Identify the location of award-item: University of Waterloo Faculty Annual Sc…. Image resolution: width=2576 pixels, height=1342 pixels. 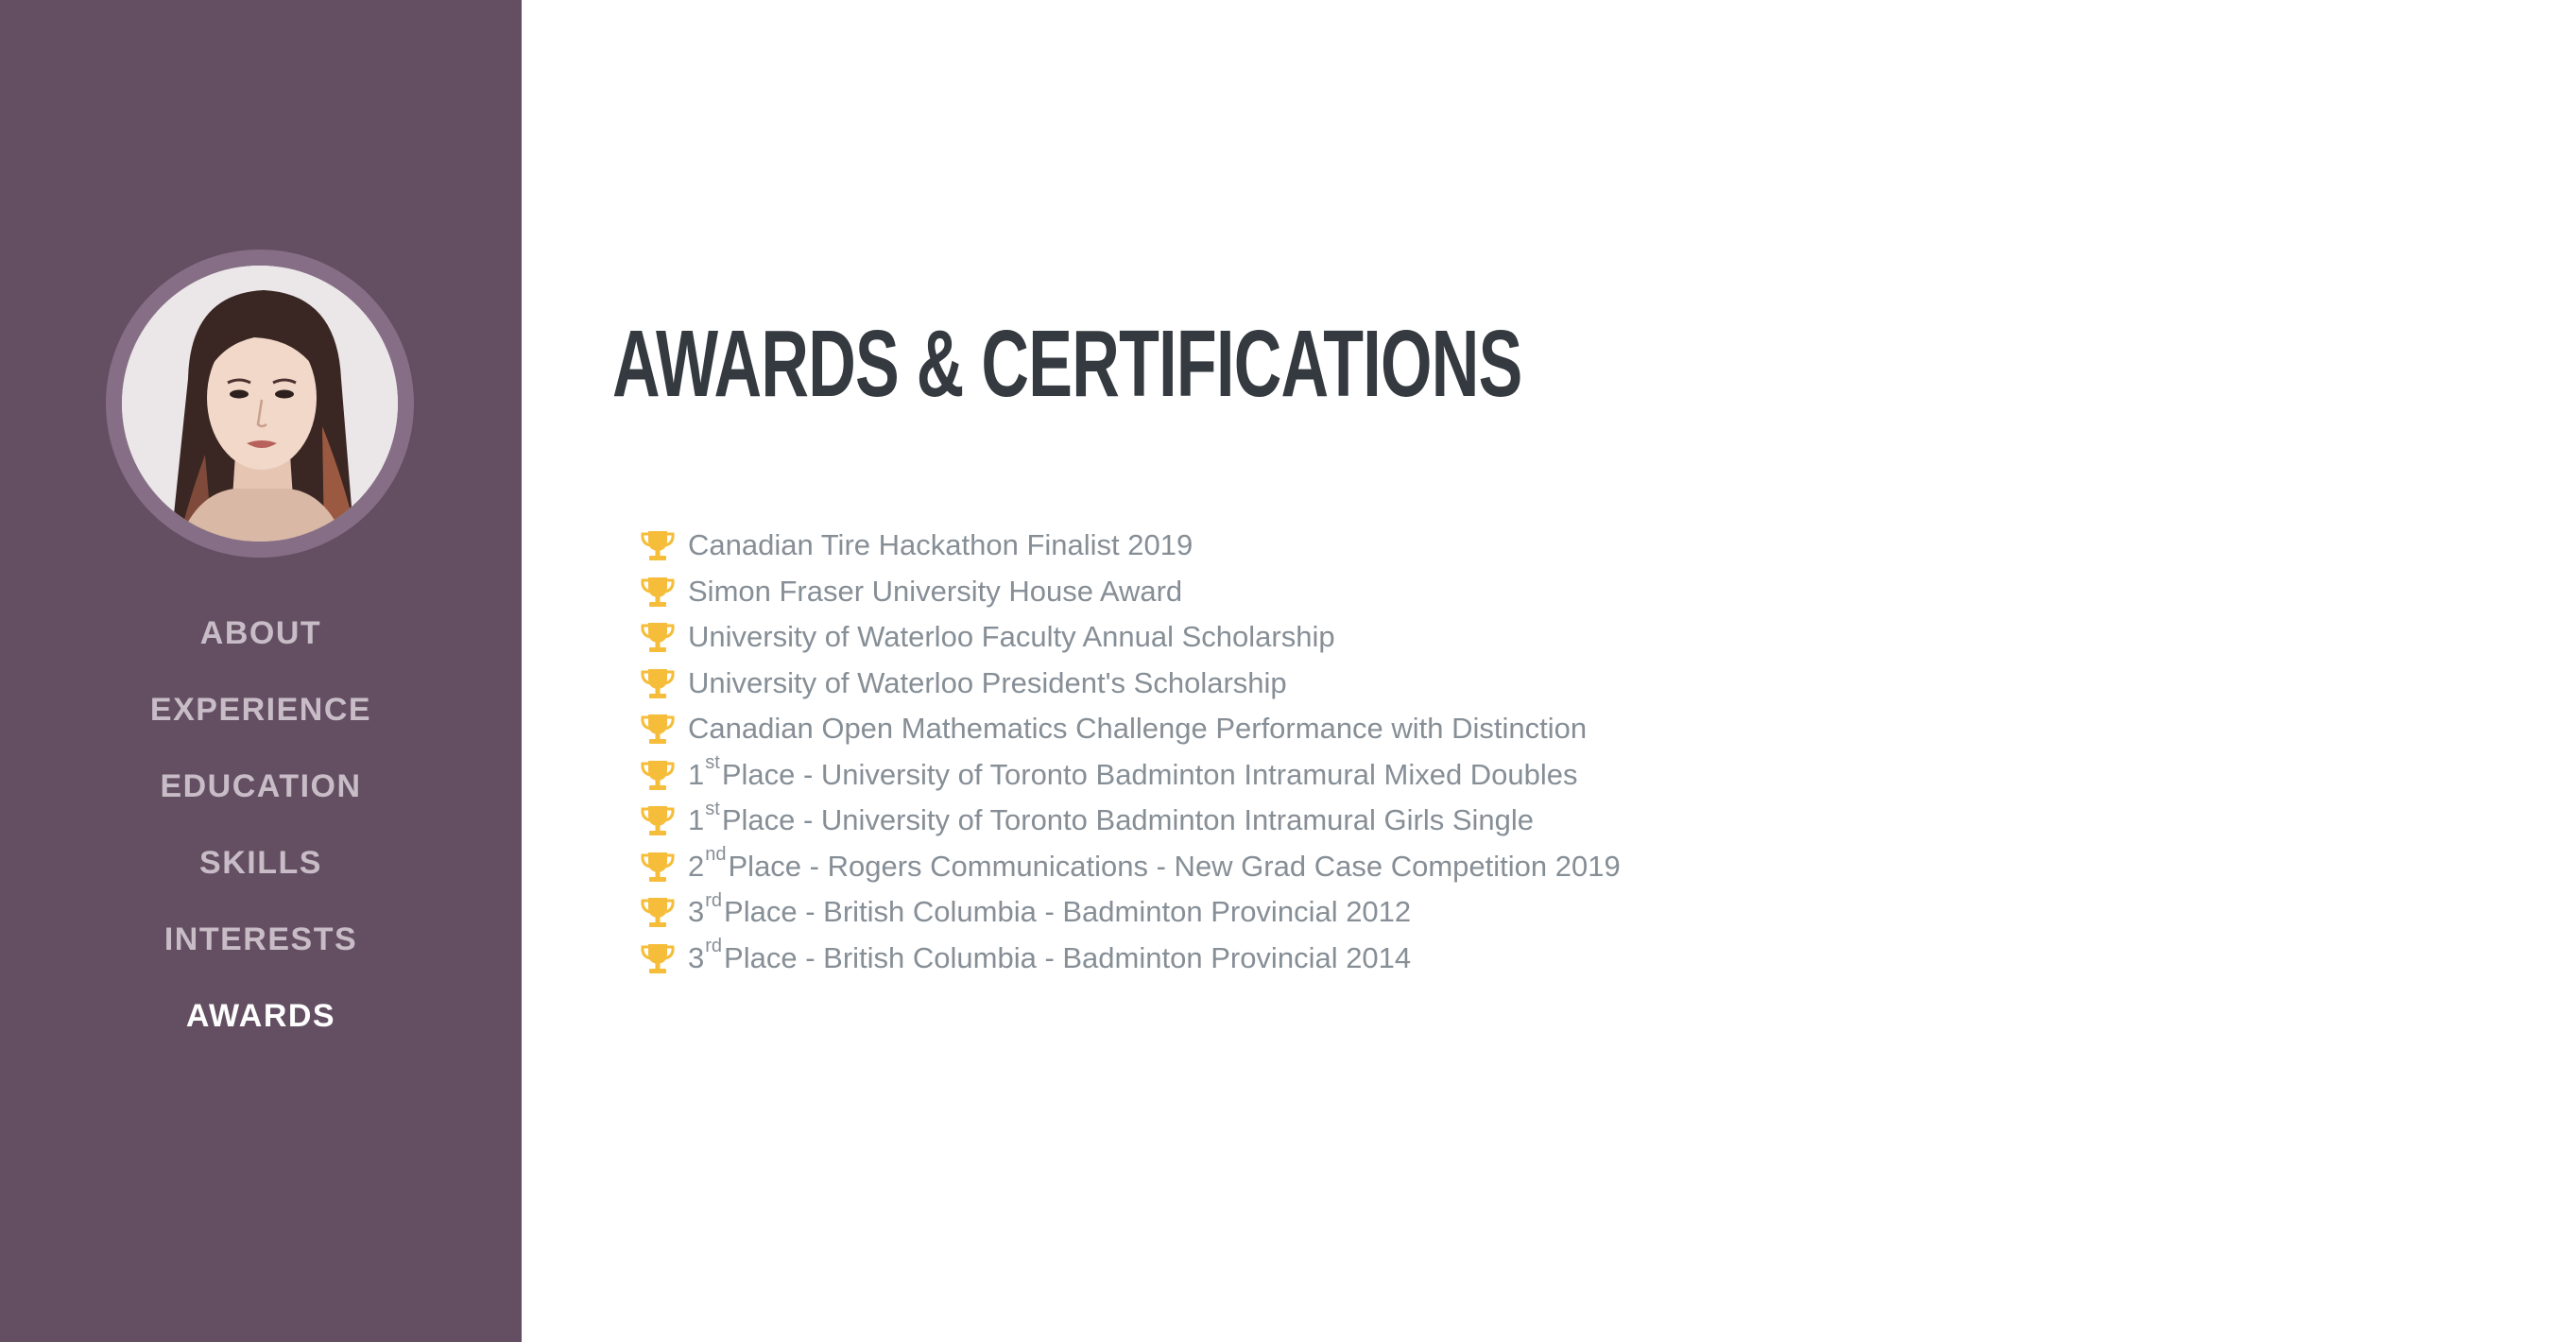
(1130, 637).